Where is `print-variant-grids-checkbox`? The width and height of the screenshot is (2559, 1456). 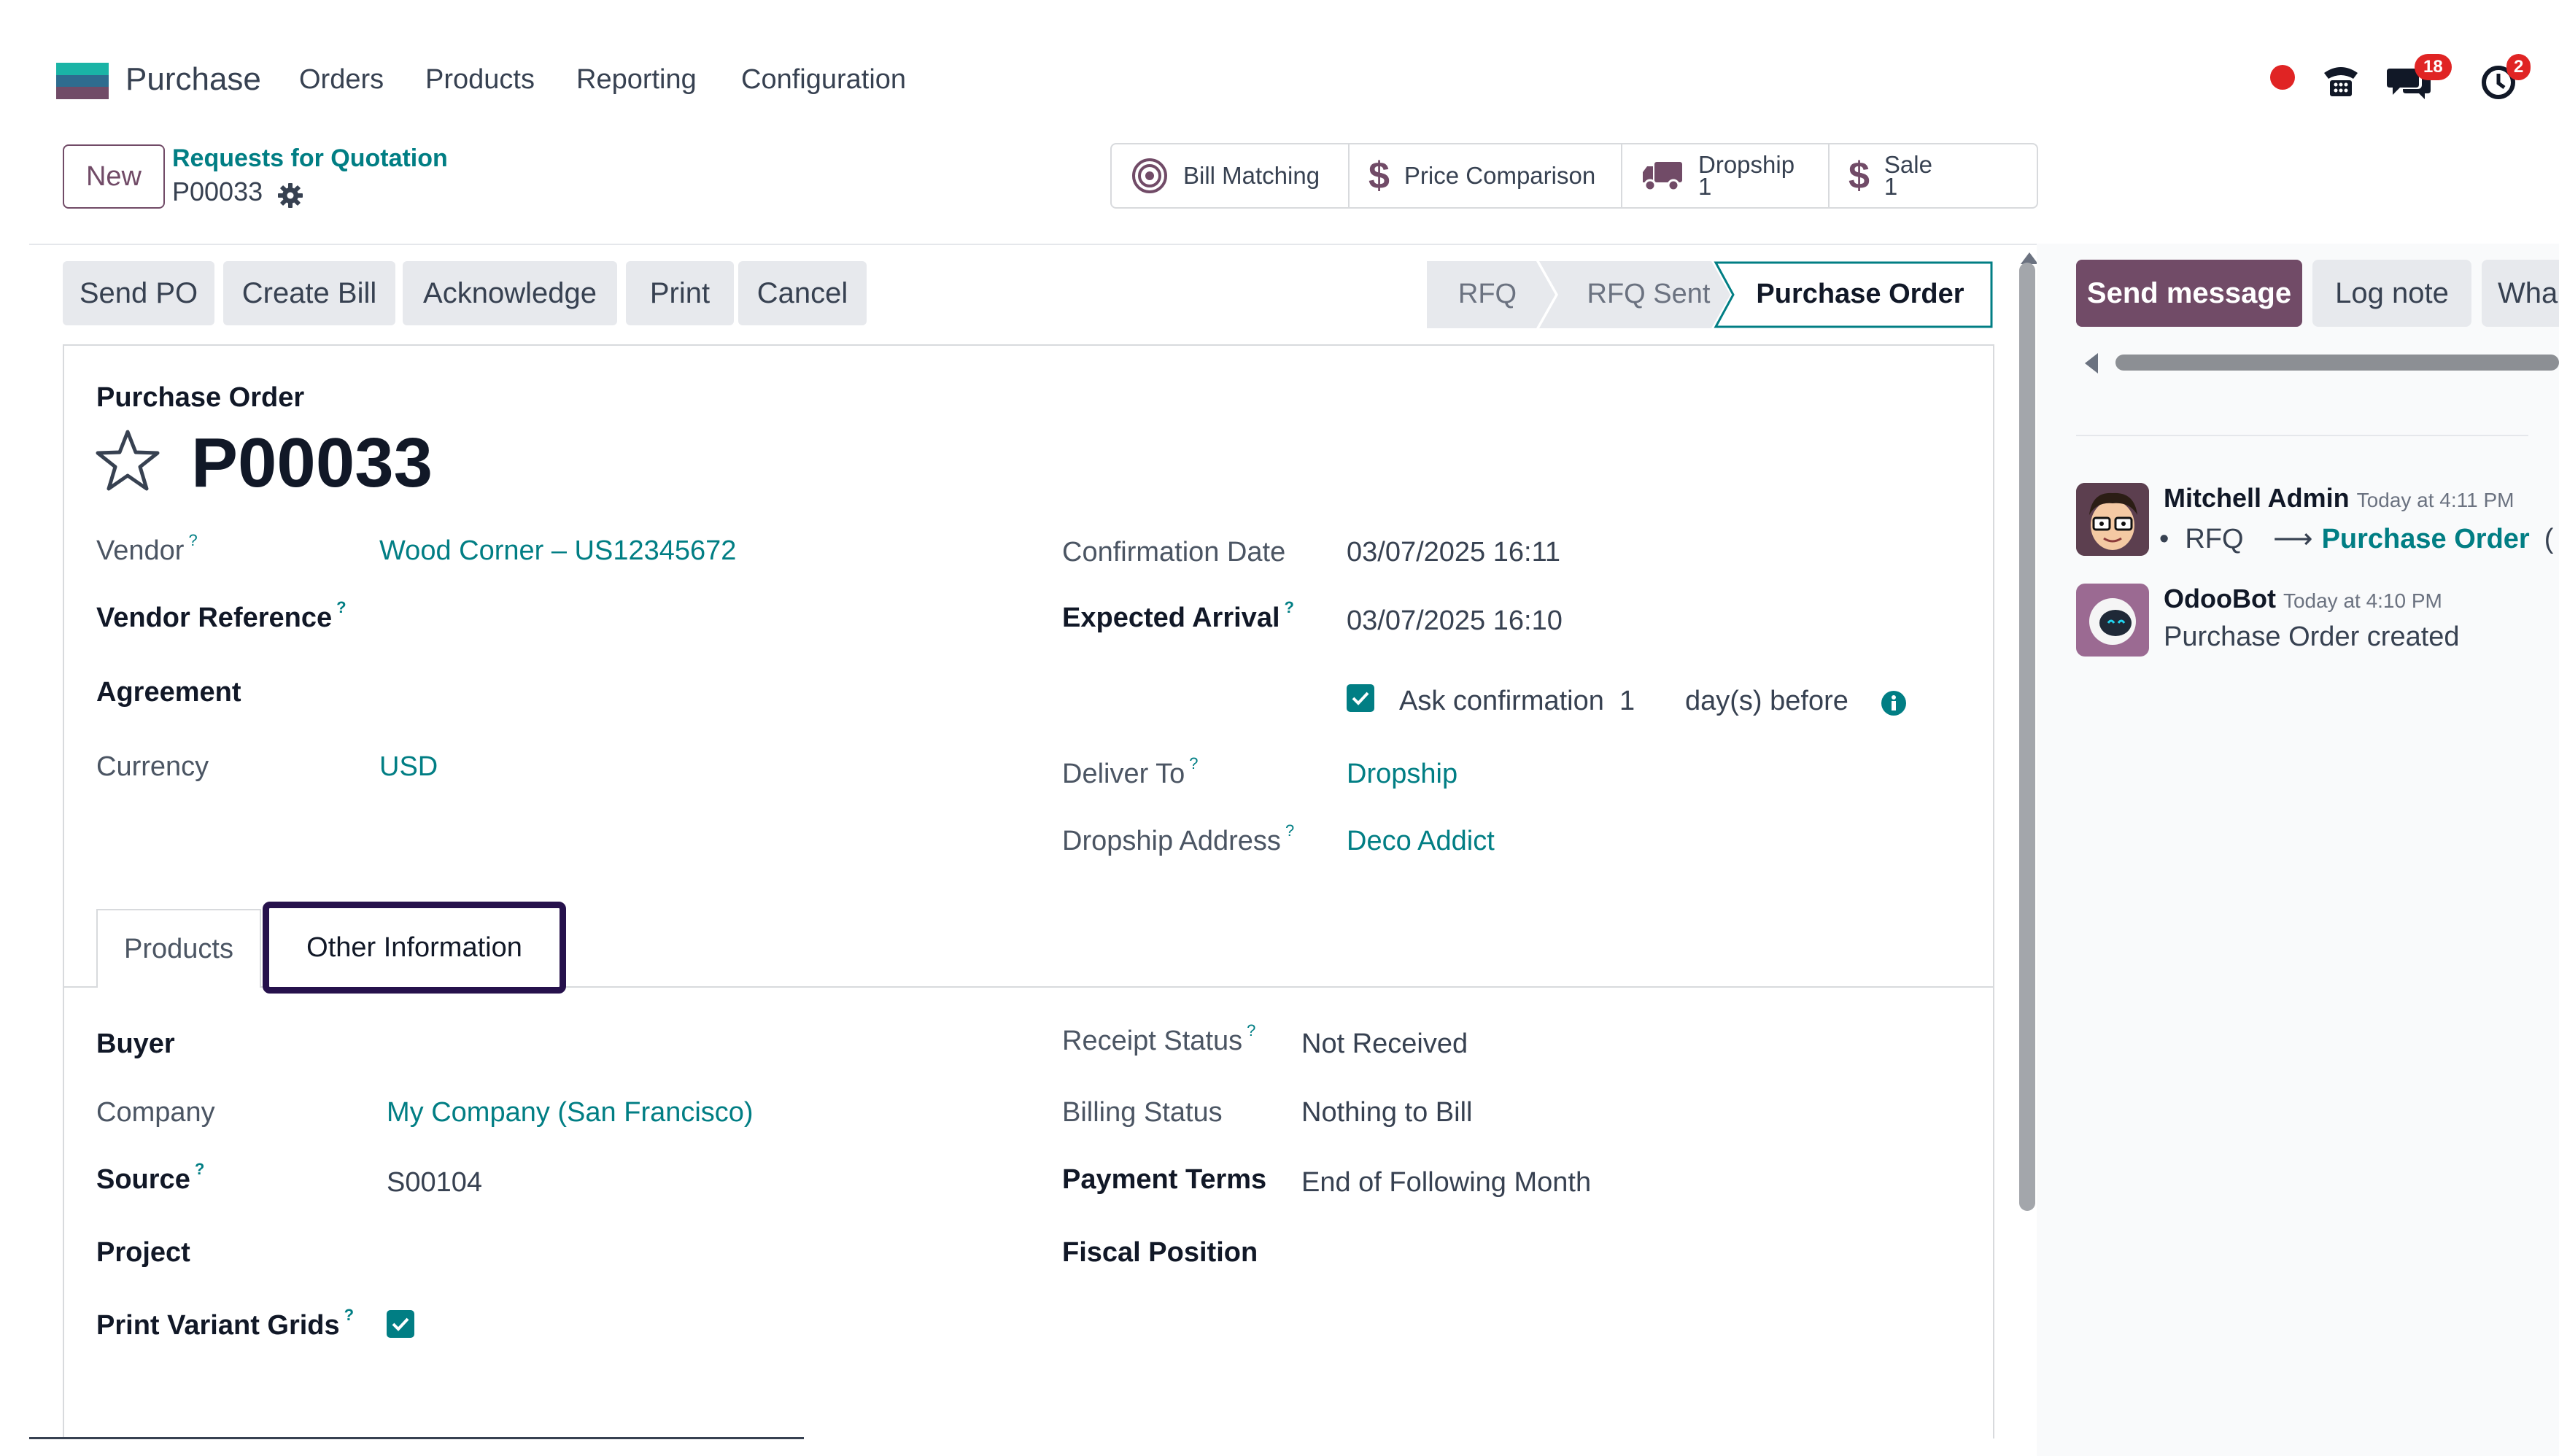 print-variant-grids-checkbox is located at coordinates (400, 1324).